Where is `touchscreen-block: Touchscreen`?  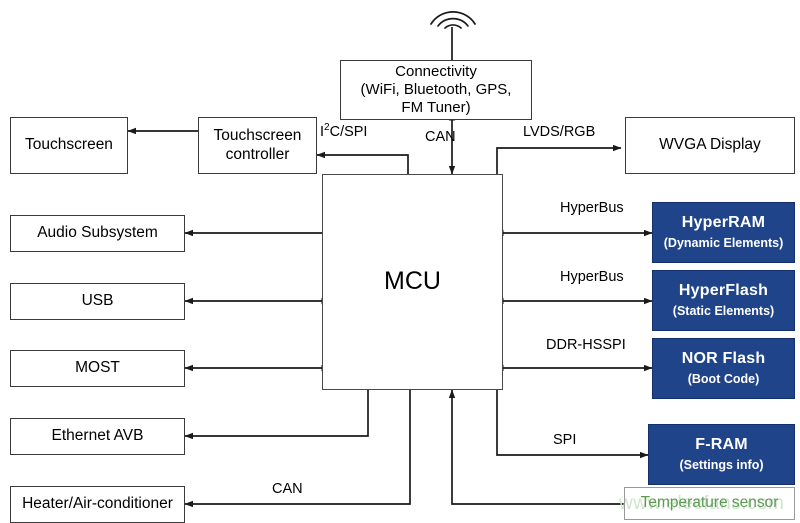 touchscreen-block: Touchscreen is located at coordinates (69, 145).